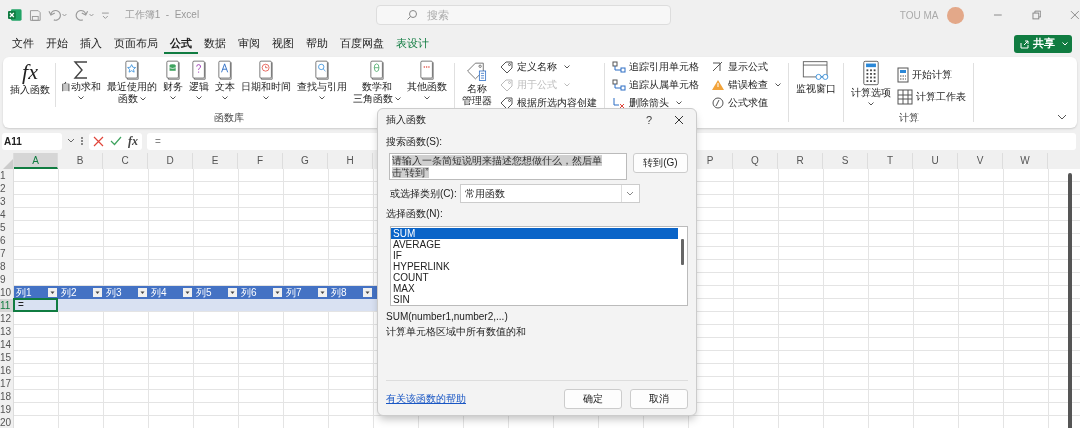 The height and width of the screenshot is (428, 1080). What do you see at coordinates (406, 120) in the screenshot?
I see `dialog-title: 插入函数` at bounding box center [406, 120].